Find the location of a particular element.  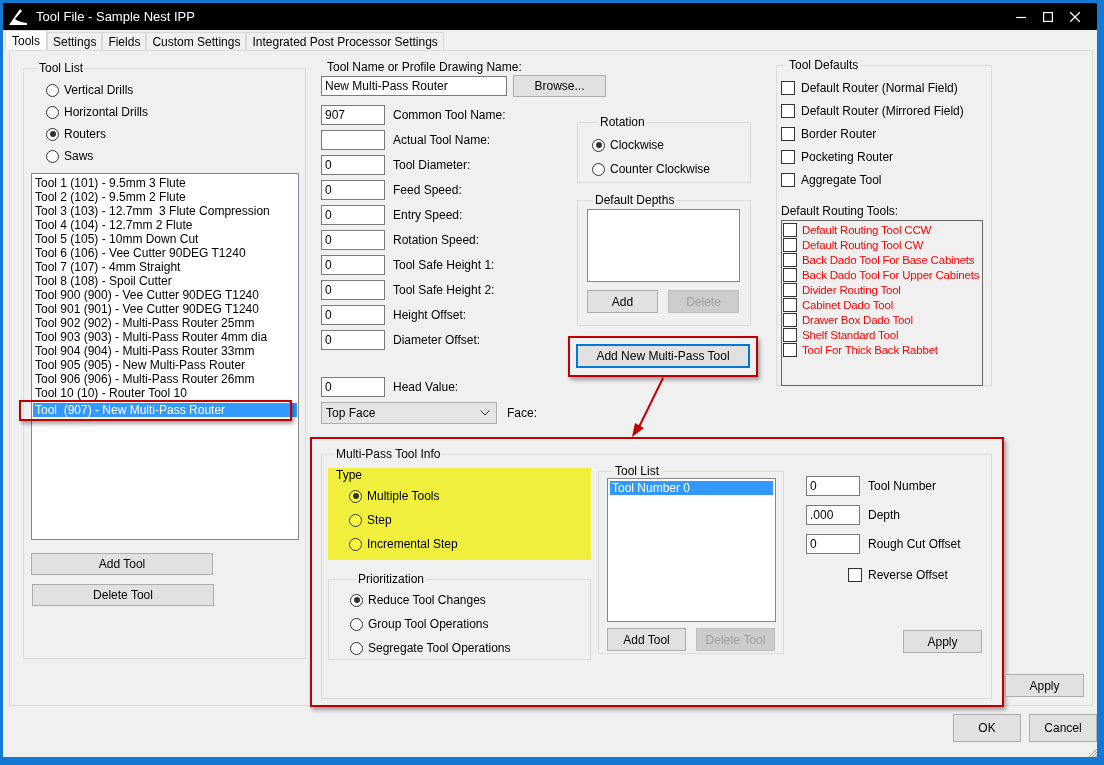

field-label: Feed Speed: is located at coordinates (427, 190).